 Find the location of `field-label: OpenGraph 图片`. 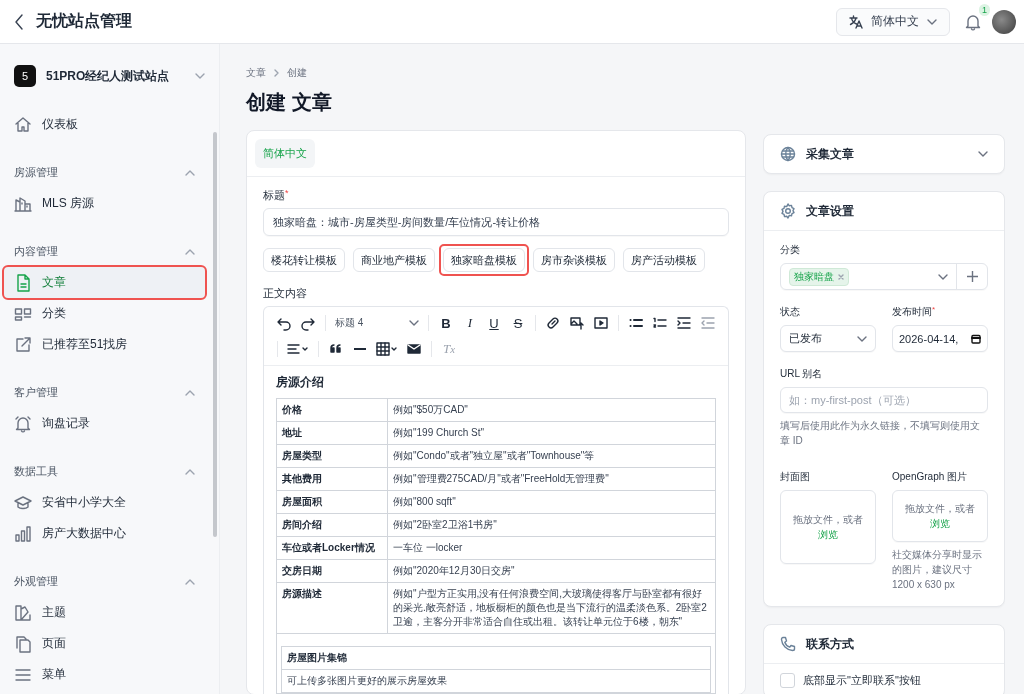

field-label: OpenGraph 图片 is located at coordinates (930, 477).